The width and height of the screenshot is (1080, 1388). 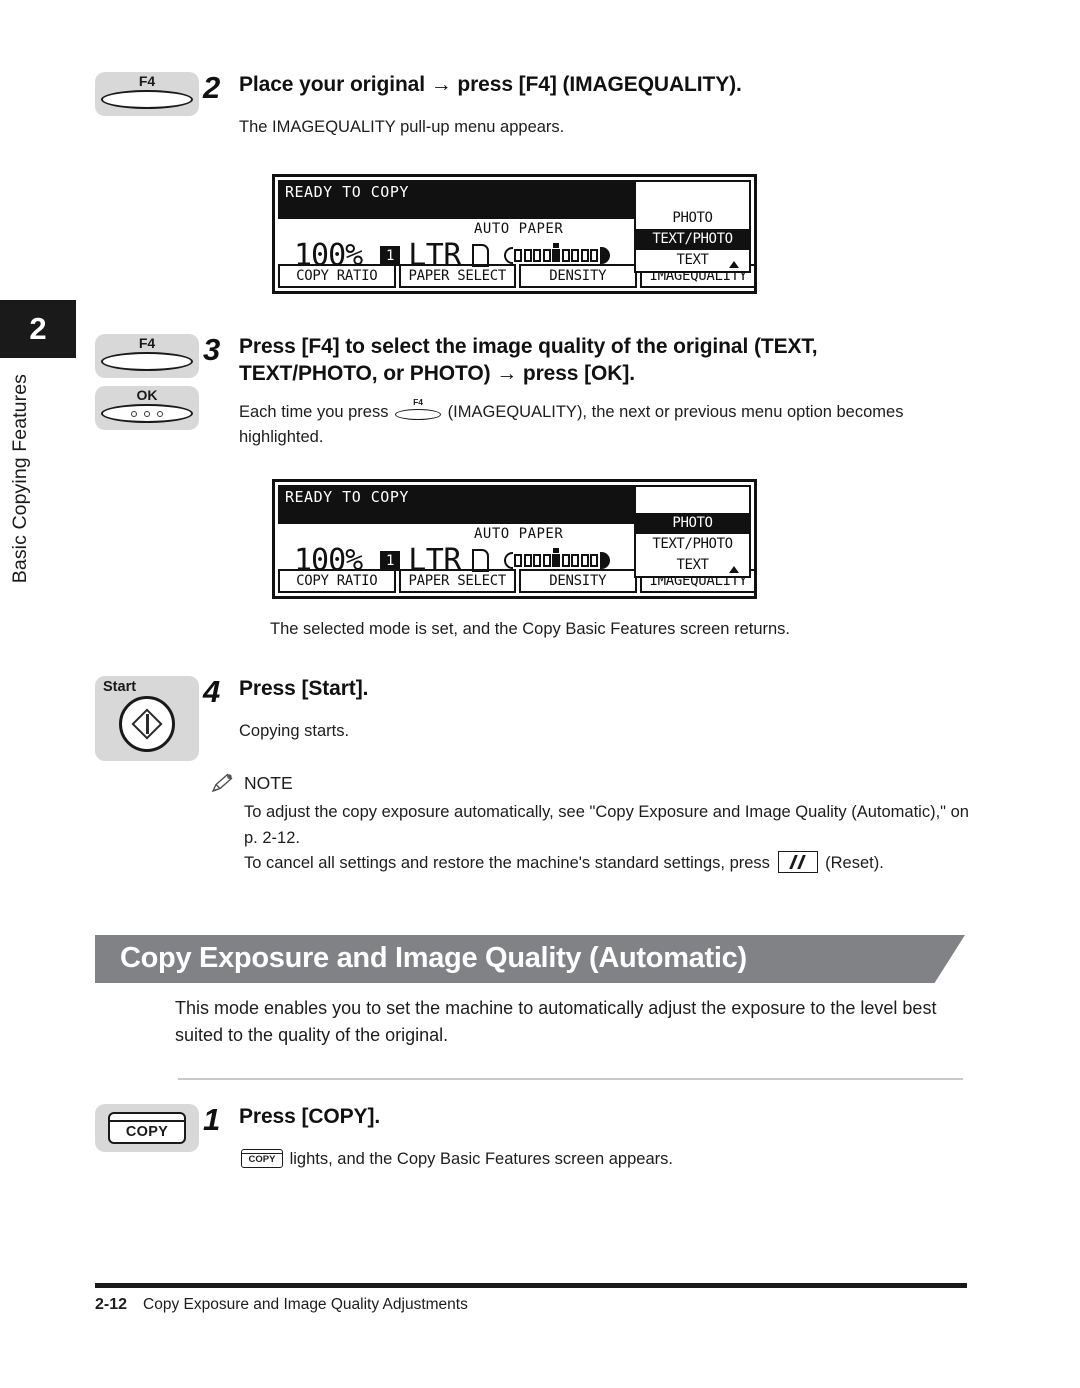 I want to click on lcd-2-cassette-indicator: 1, so click(x=390, y=560).